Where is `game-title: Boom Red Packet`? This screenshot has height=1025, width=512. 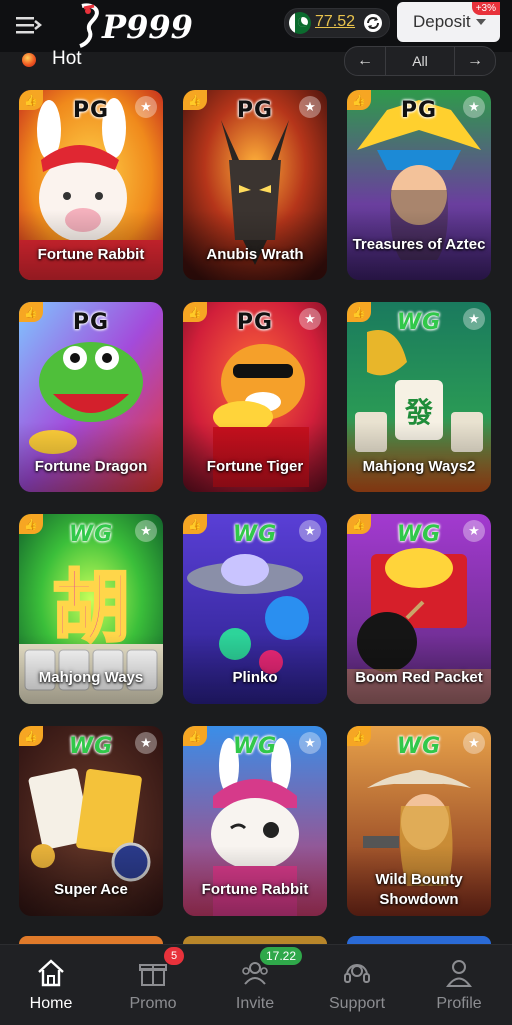 game-title: Boom Red Packet is located at coordinates (419, 677).